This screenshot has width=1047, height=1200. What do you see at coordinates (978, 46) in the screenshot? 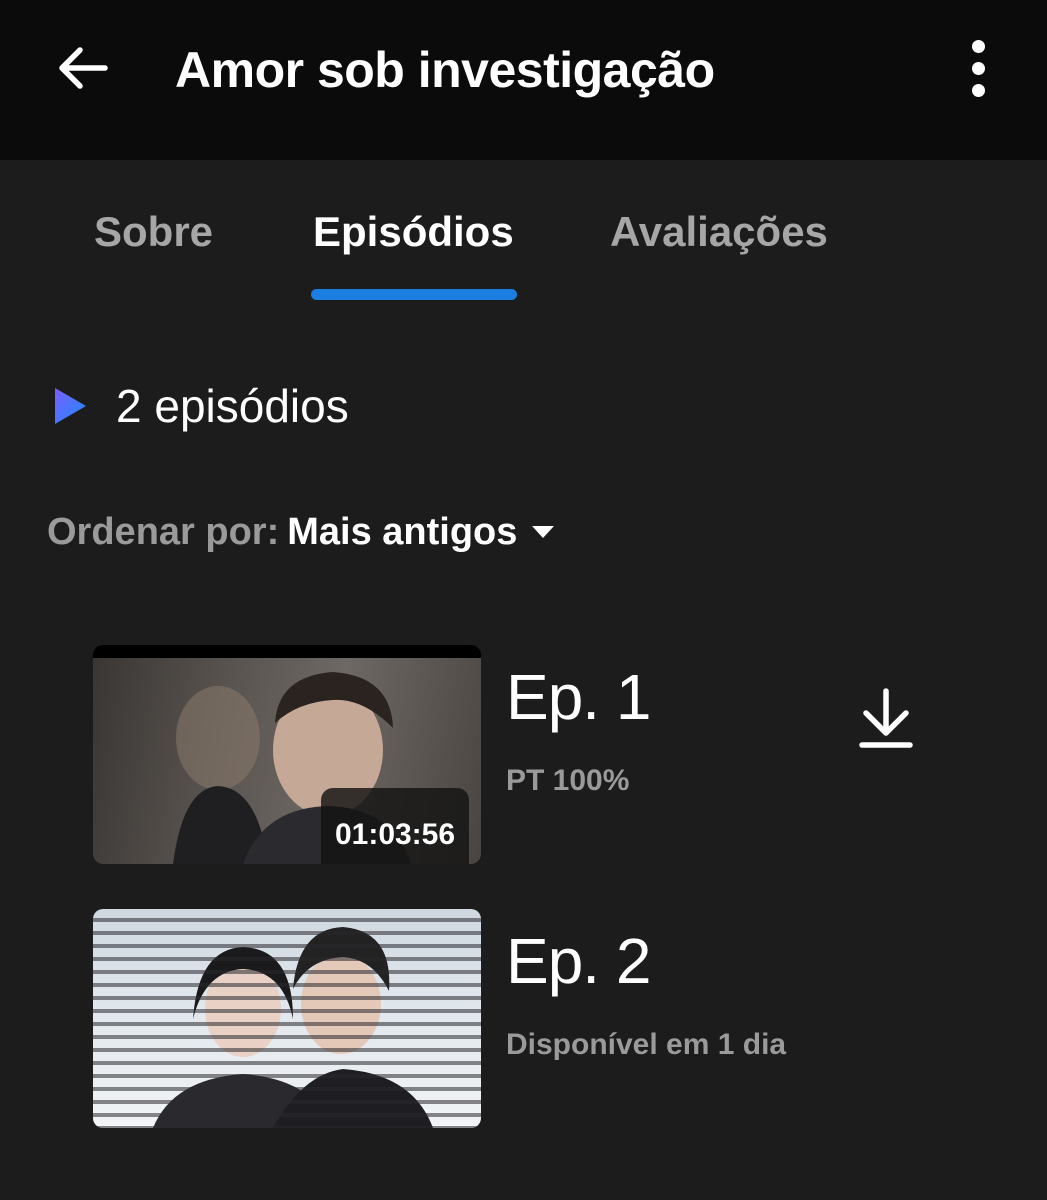
I see `more-vertical-icon` at bounding box center [978, 46].